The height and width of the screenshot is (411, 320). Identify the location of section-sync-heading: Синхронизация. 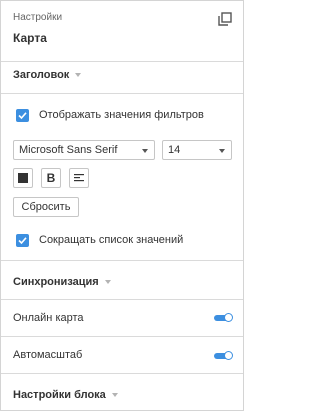
(62, 282).